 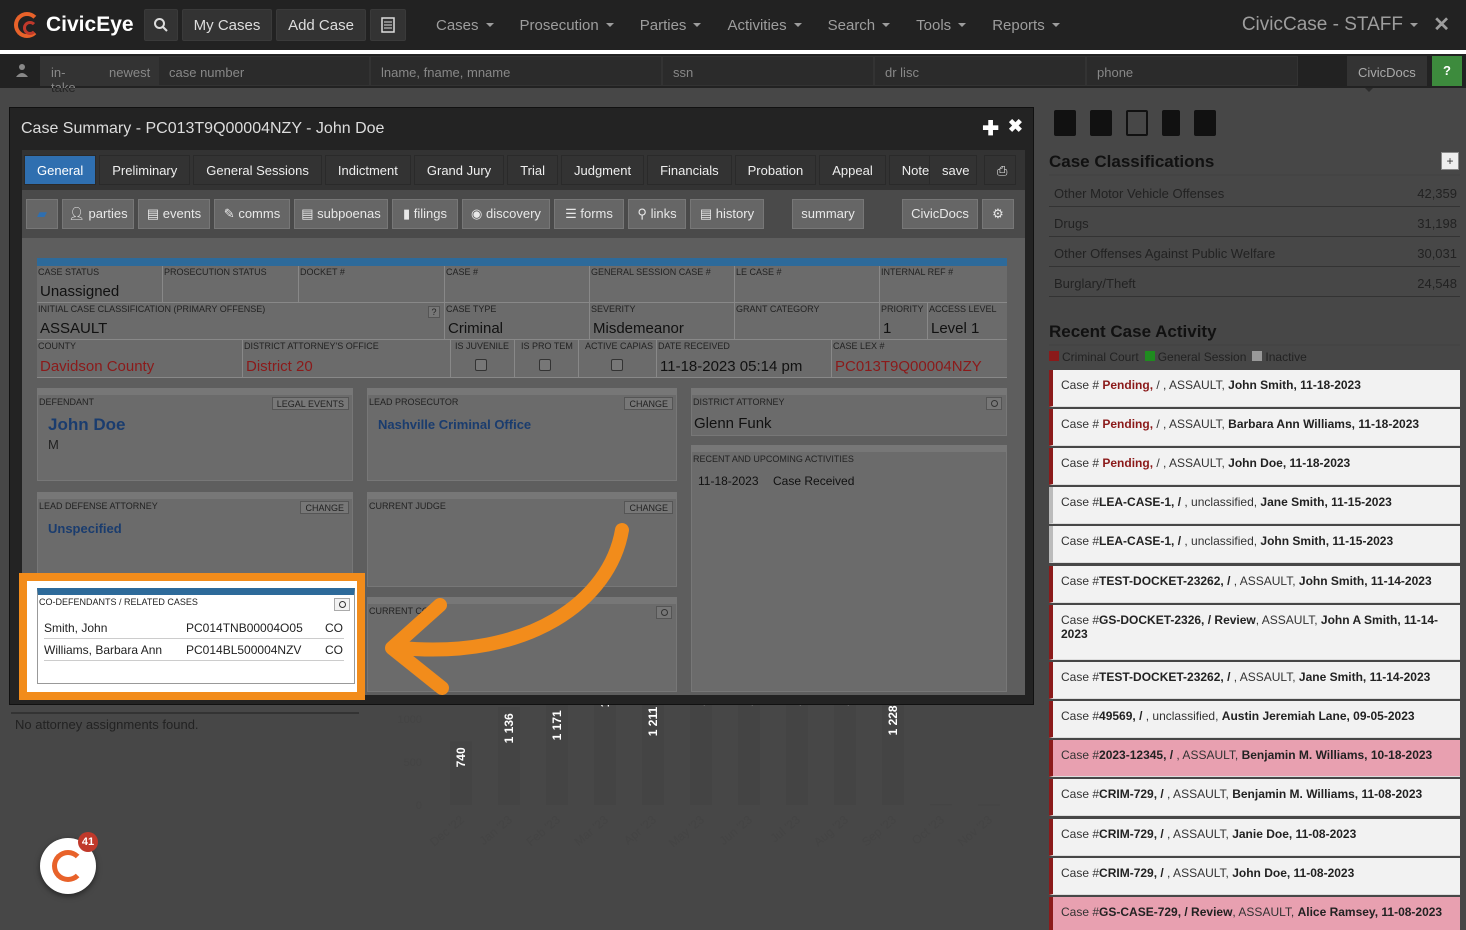 I want to click on folder-button: ▰, so click(x=42, y=214).